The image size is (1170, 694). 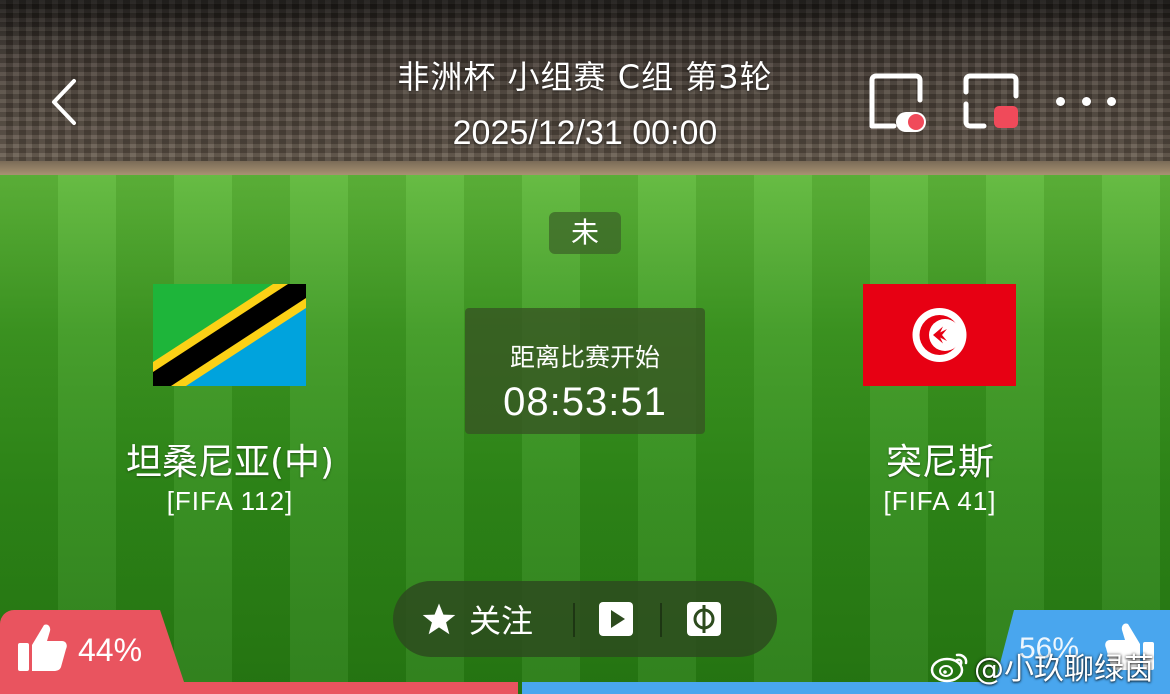 I want to click on countdown-timer: 08:53:51, so click(x=585, y=402).